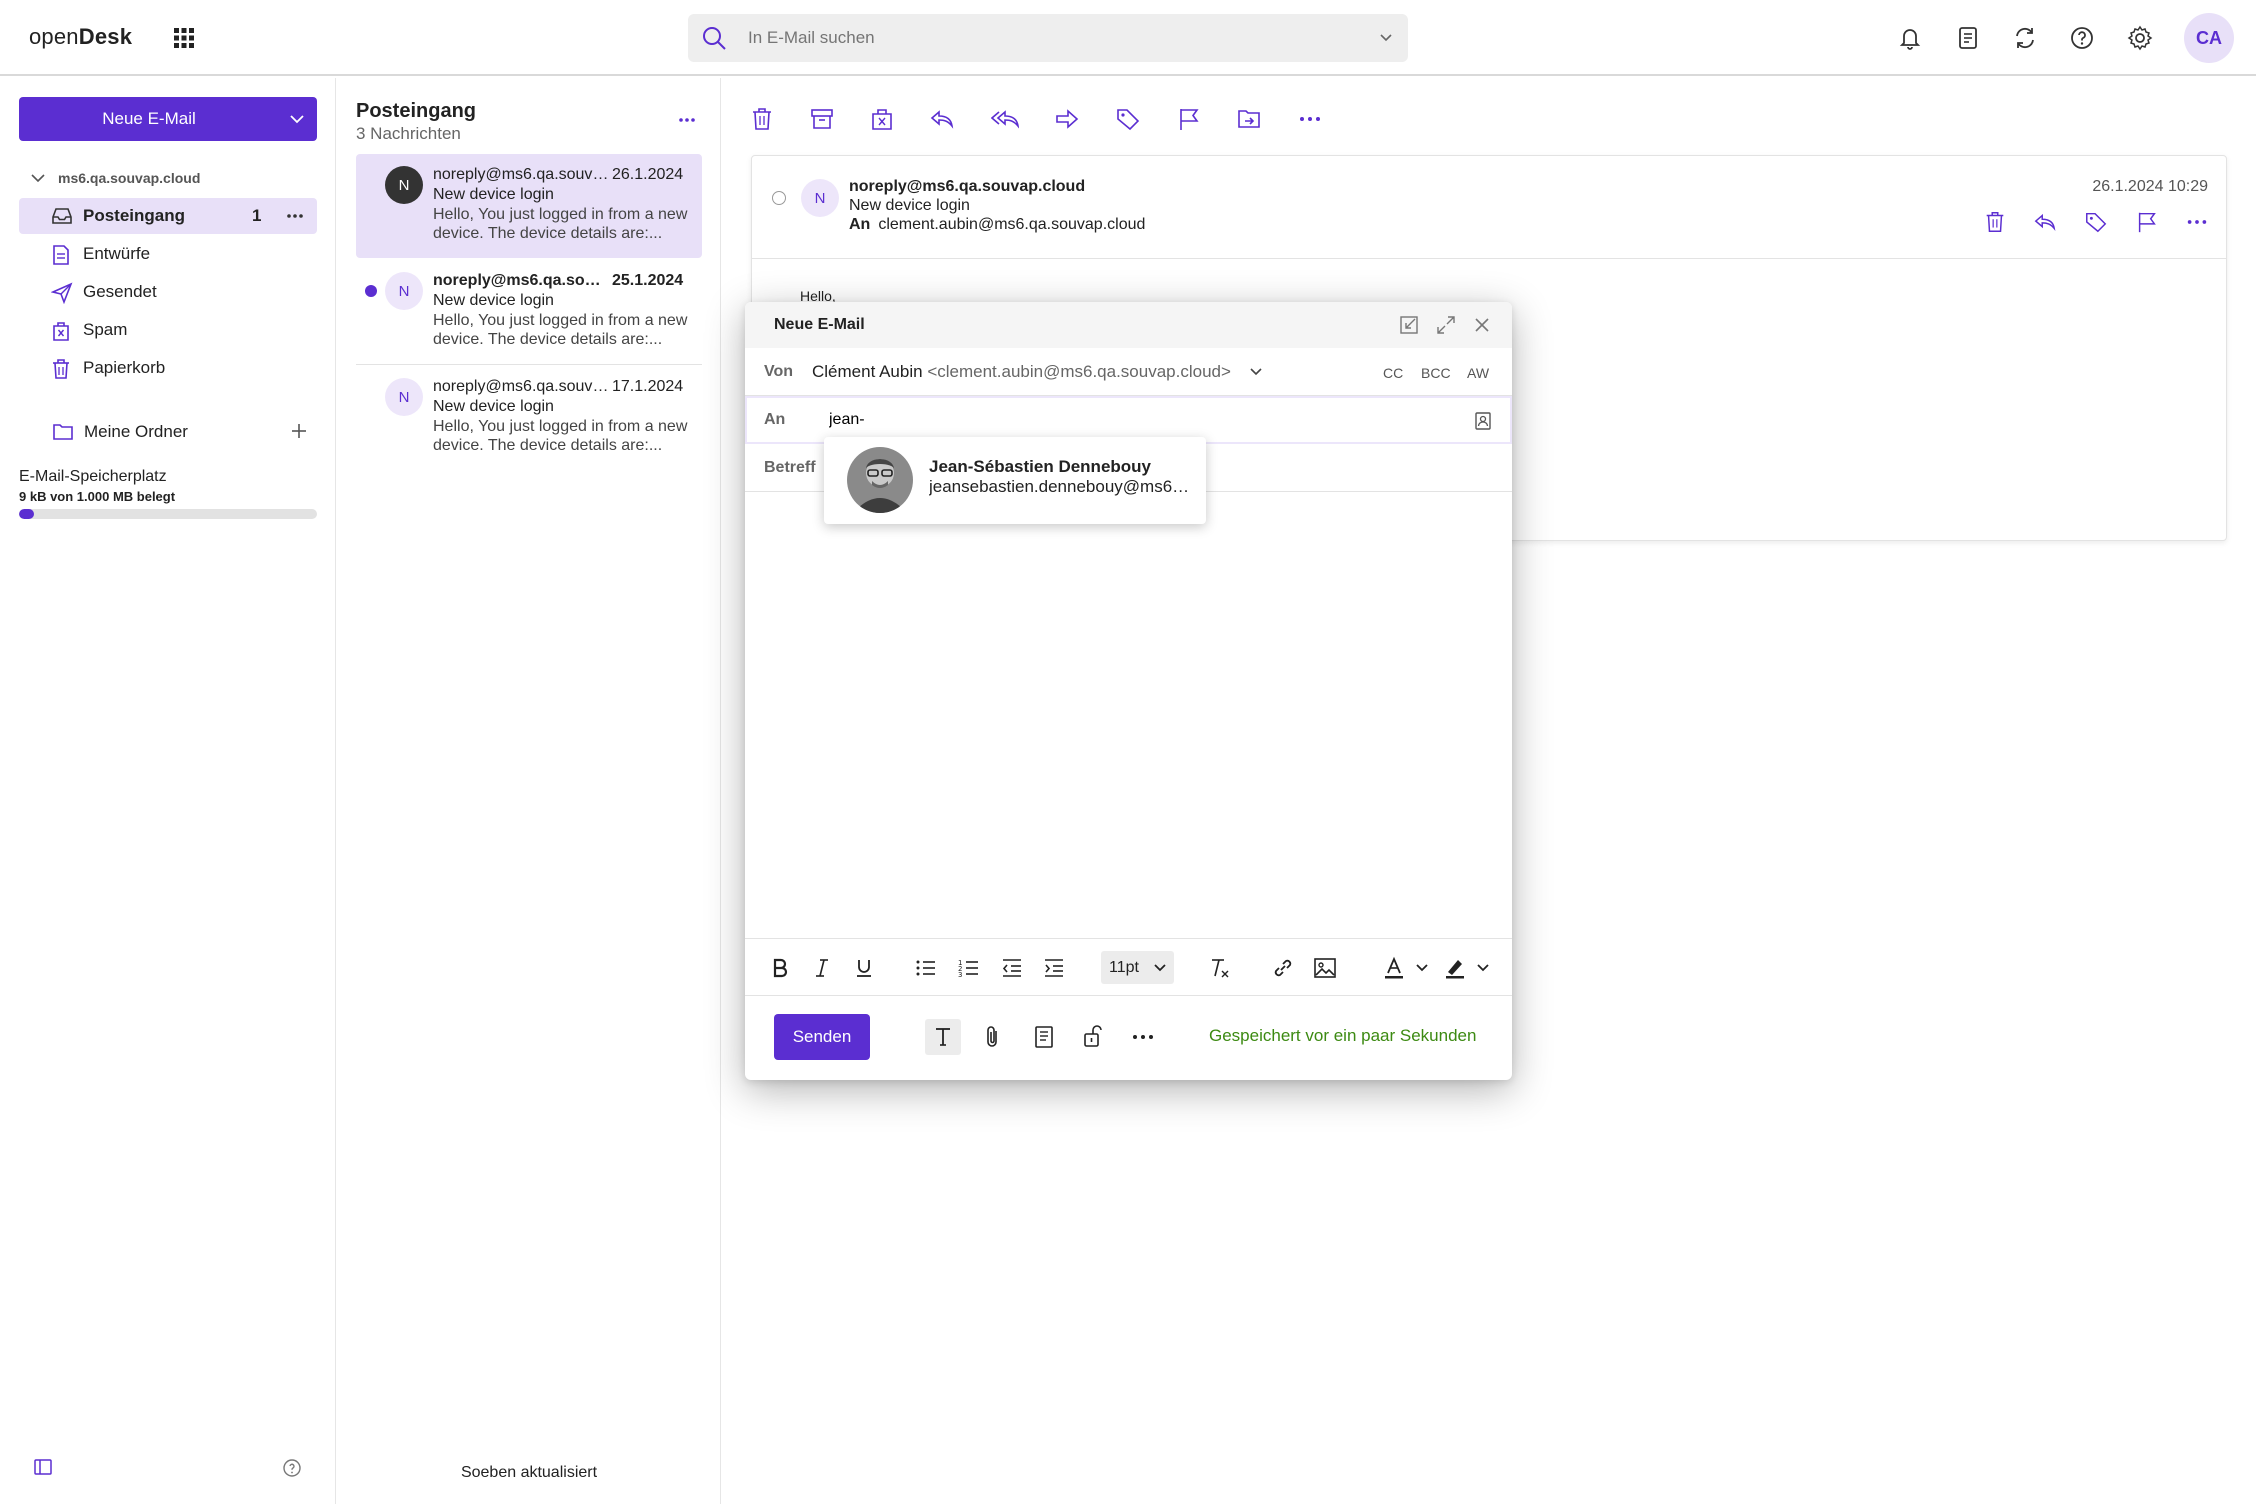 The height and width of the screenshot is (1504, 2256). I want to click on font-size-select: 11pt, so click(1137, 967).